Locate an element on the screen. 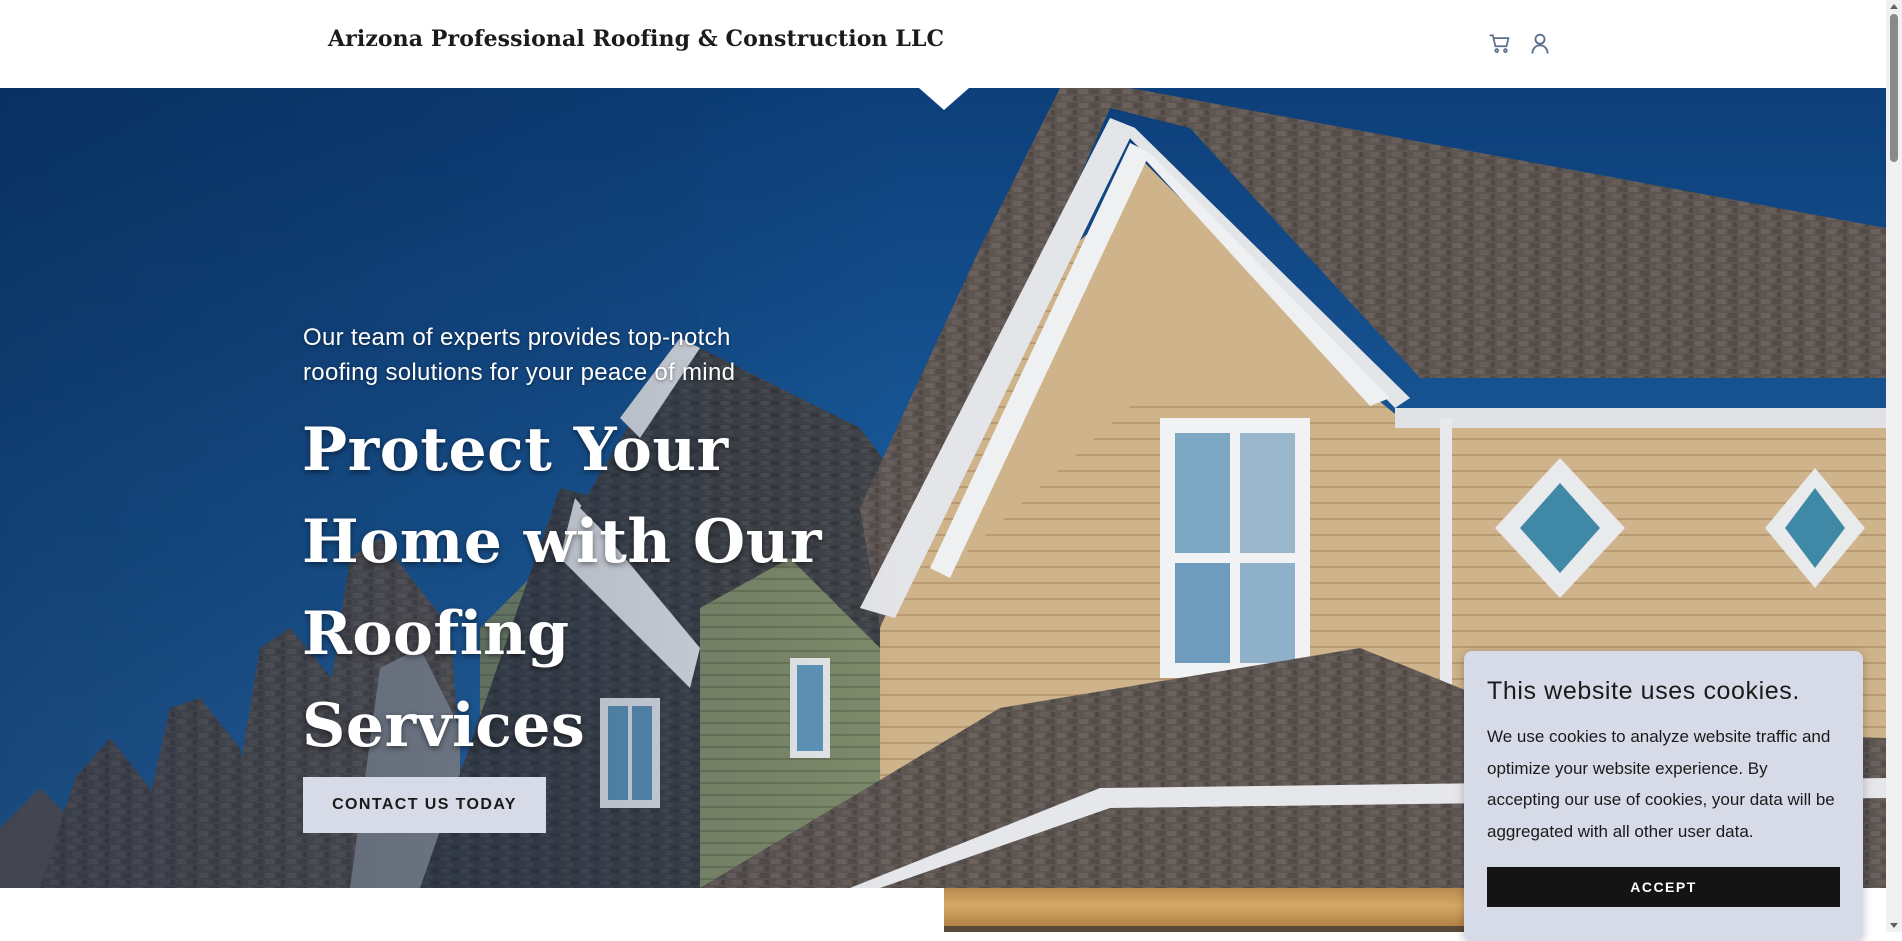 This screenshot has width=1902, height=941. user-account-icon is located at coordinates (1540, 43).